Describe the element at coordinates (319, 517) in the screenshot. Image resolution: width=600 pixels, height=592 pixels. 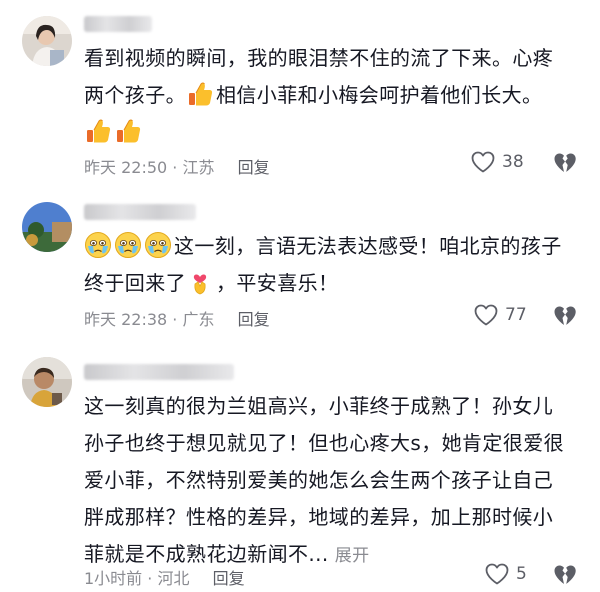
I see `comment-line: 胖成那样？性格的差异，地域的差异，加上那时候小` at that location.